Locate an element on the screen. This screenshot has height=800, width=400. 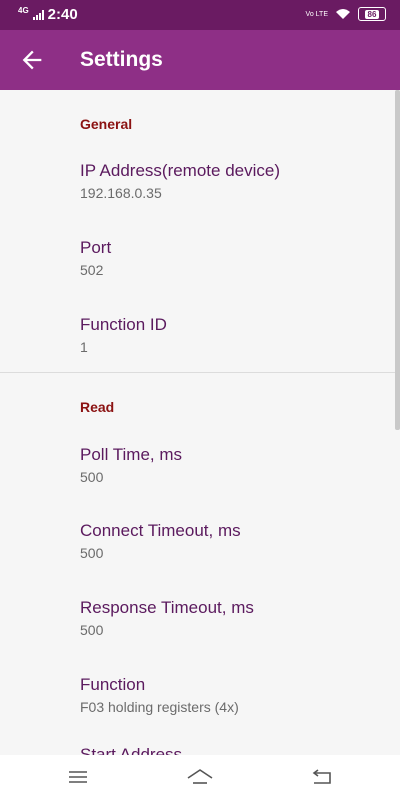
pref-title: Response Timeout, ms is located at coordinates (167, 607).